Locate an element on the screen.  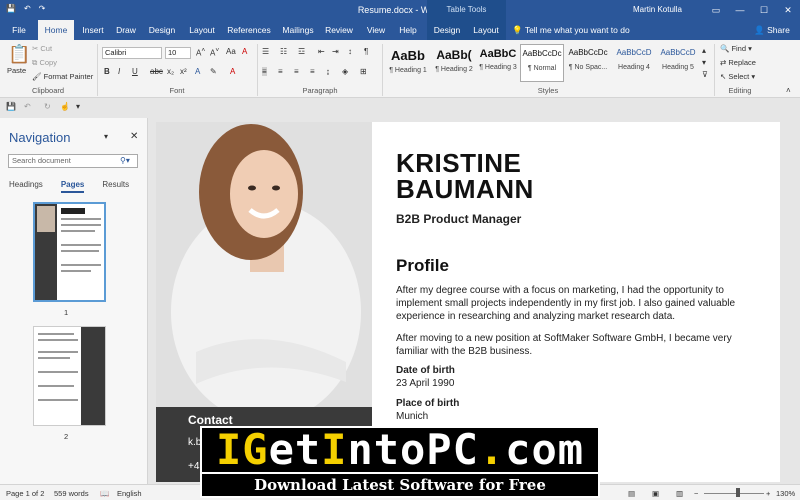
italic-icon: I is located at coordinates (119, 71).